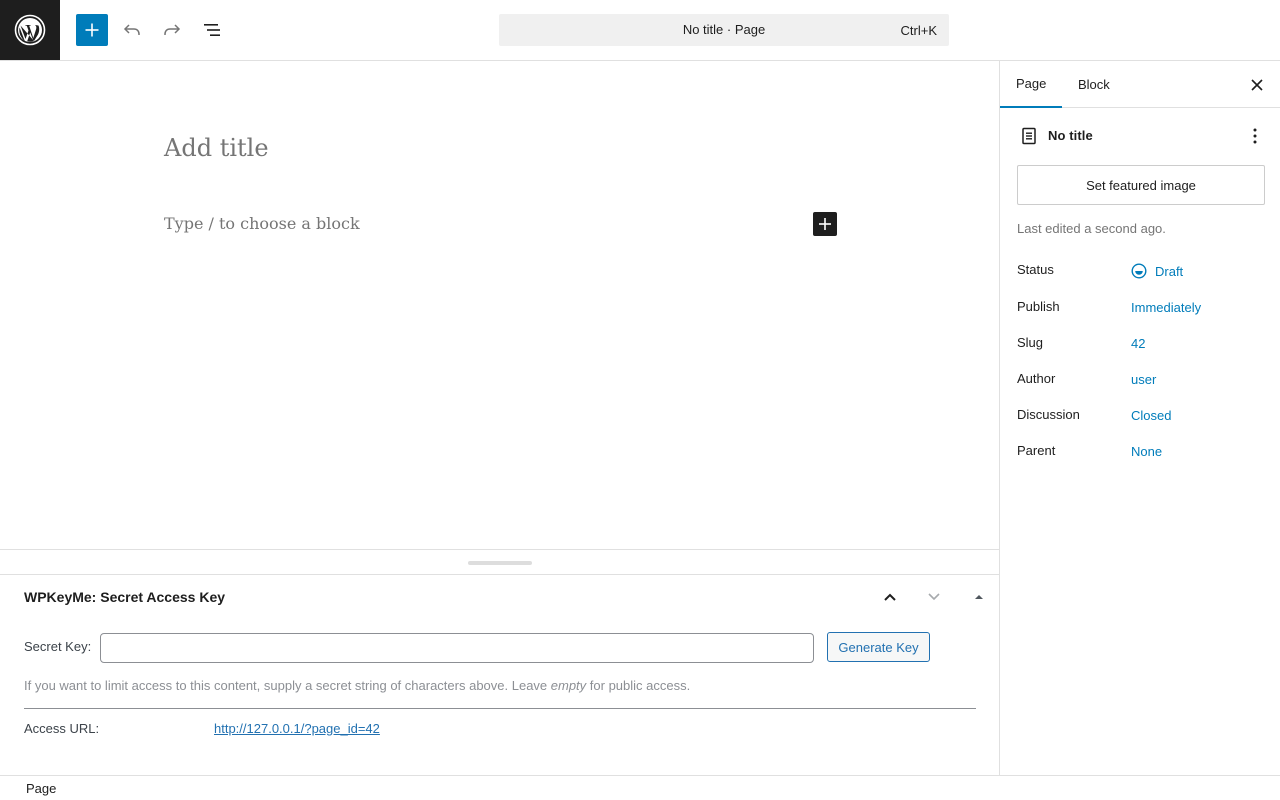 The height and width of the screenshot is (800, 1280). I want to click on redo-icon, so click(172, 29).